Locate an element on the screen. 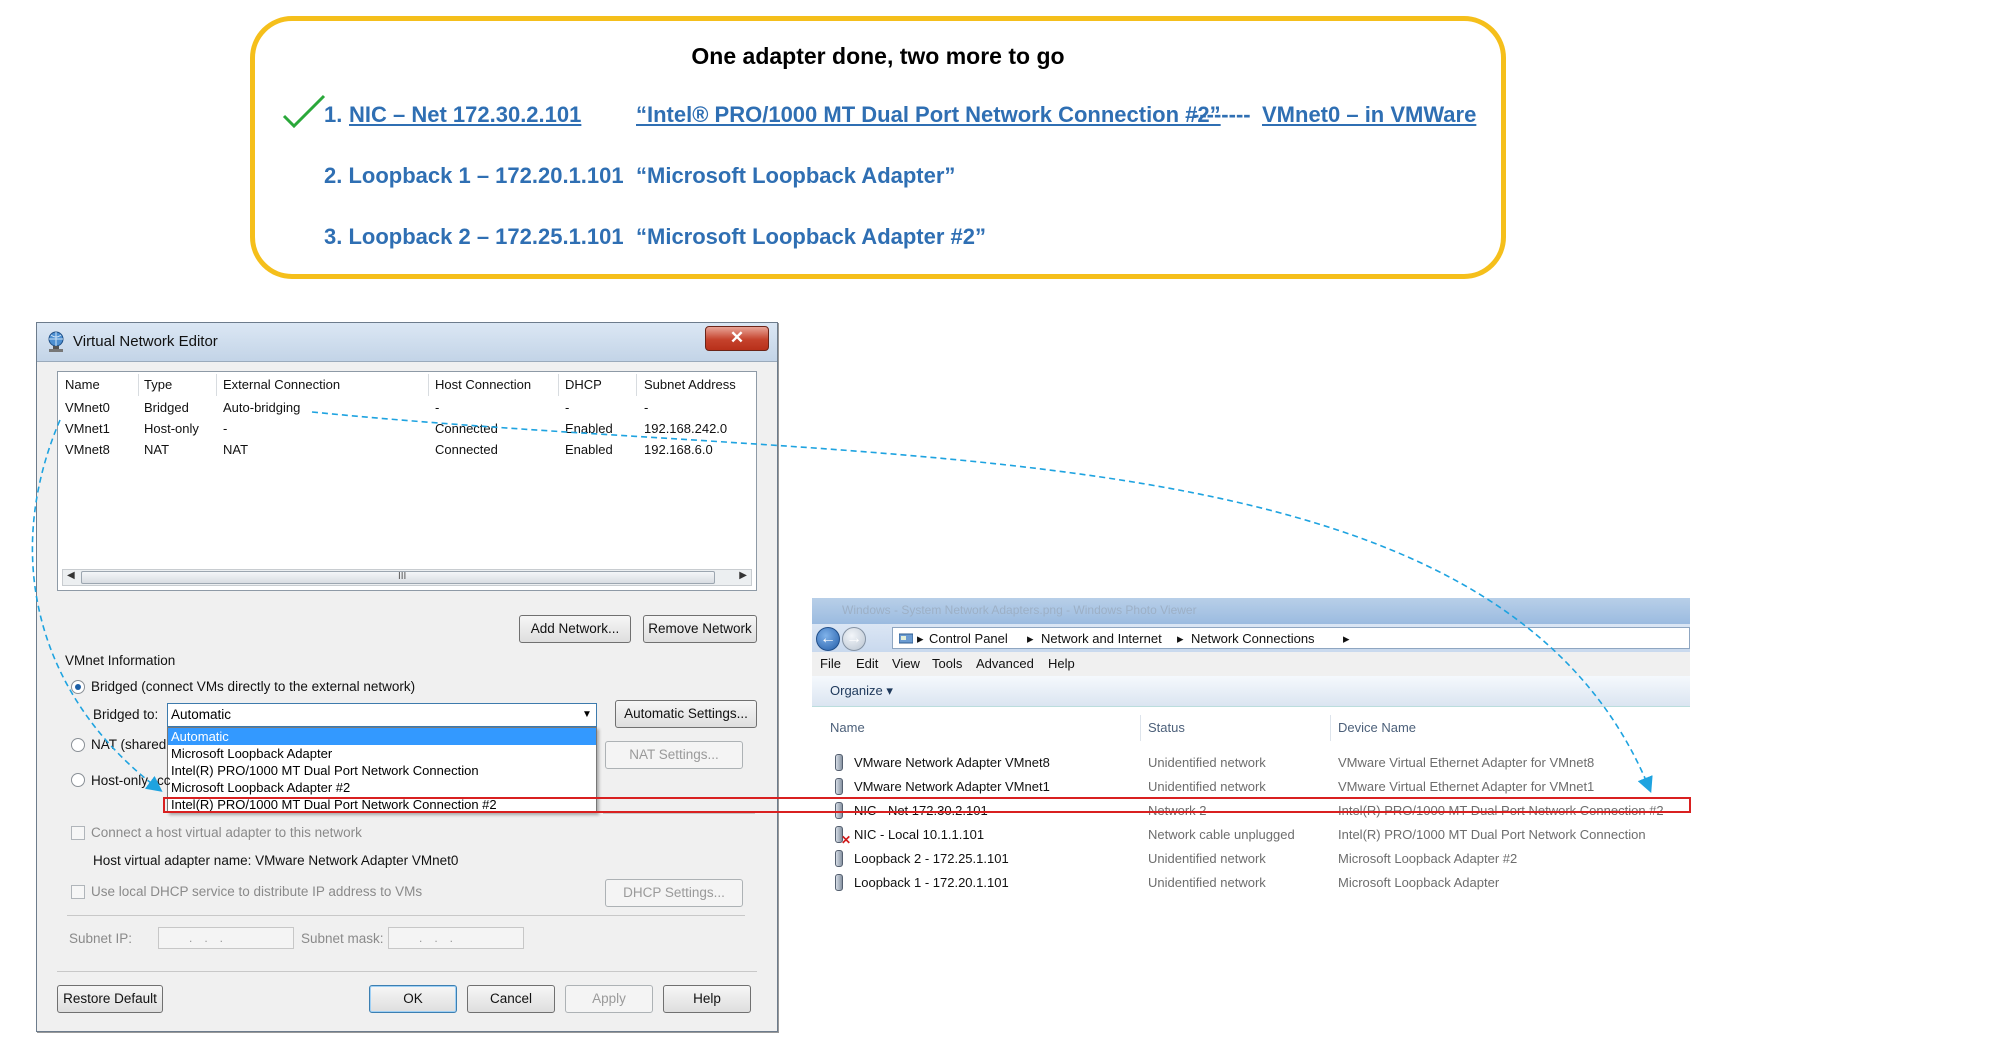 The image size is (2000, 1050). remove-network-button: Remove Network is located at coordinates (700, 629).